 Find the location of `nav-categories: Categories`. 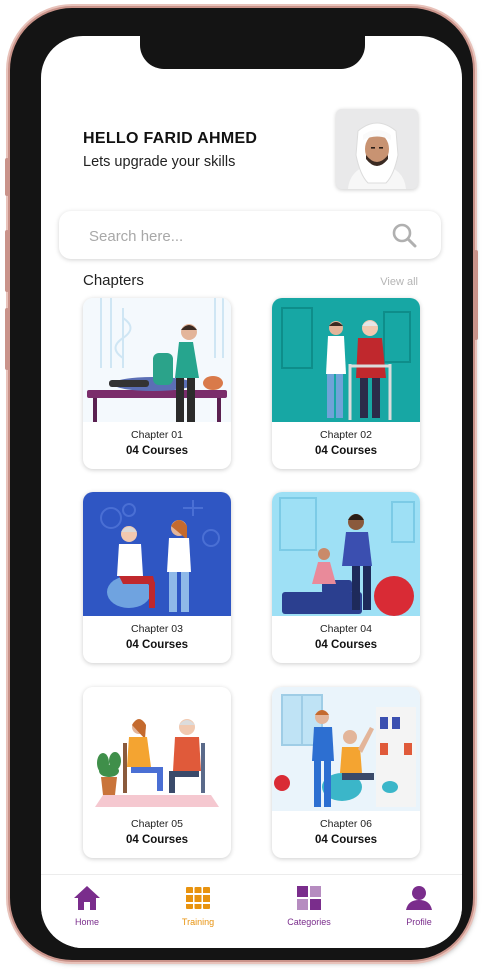

nav-categories: Categories is located at coordinates (309, 906).